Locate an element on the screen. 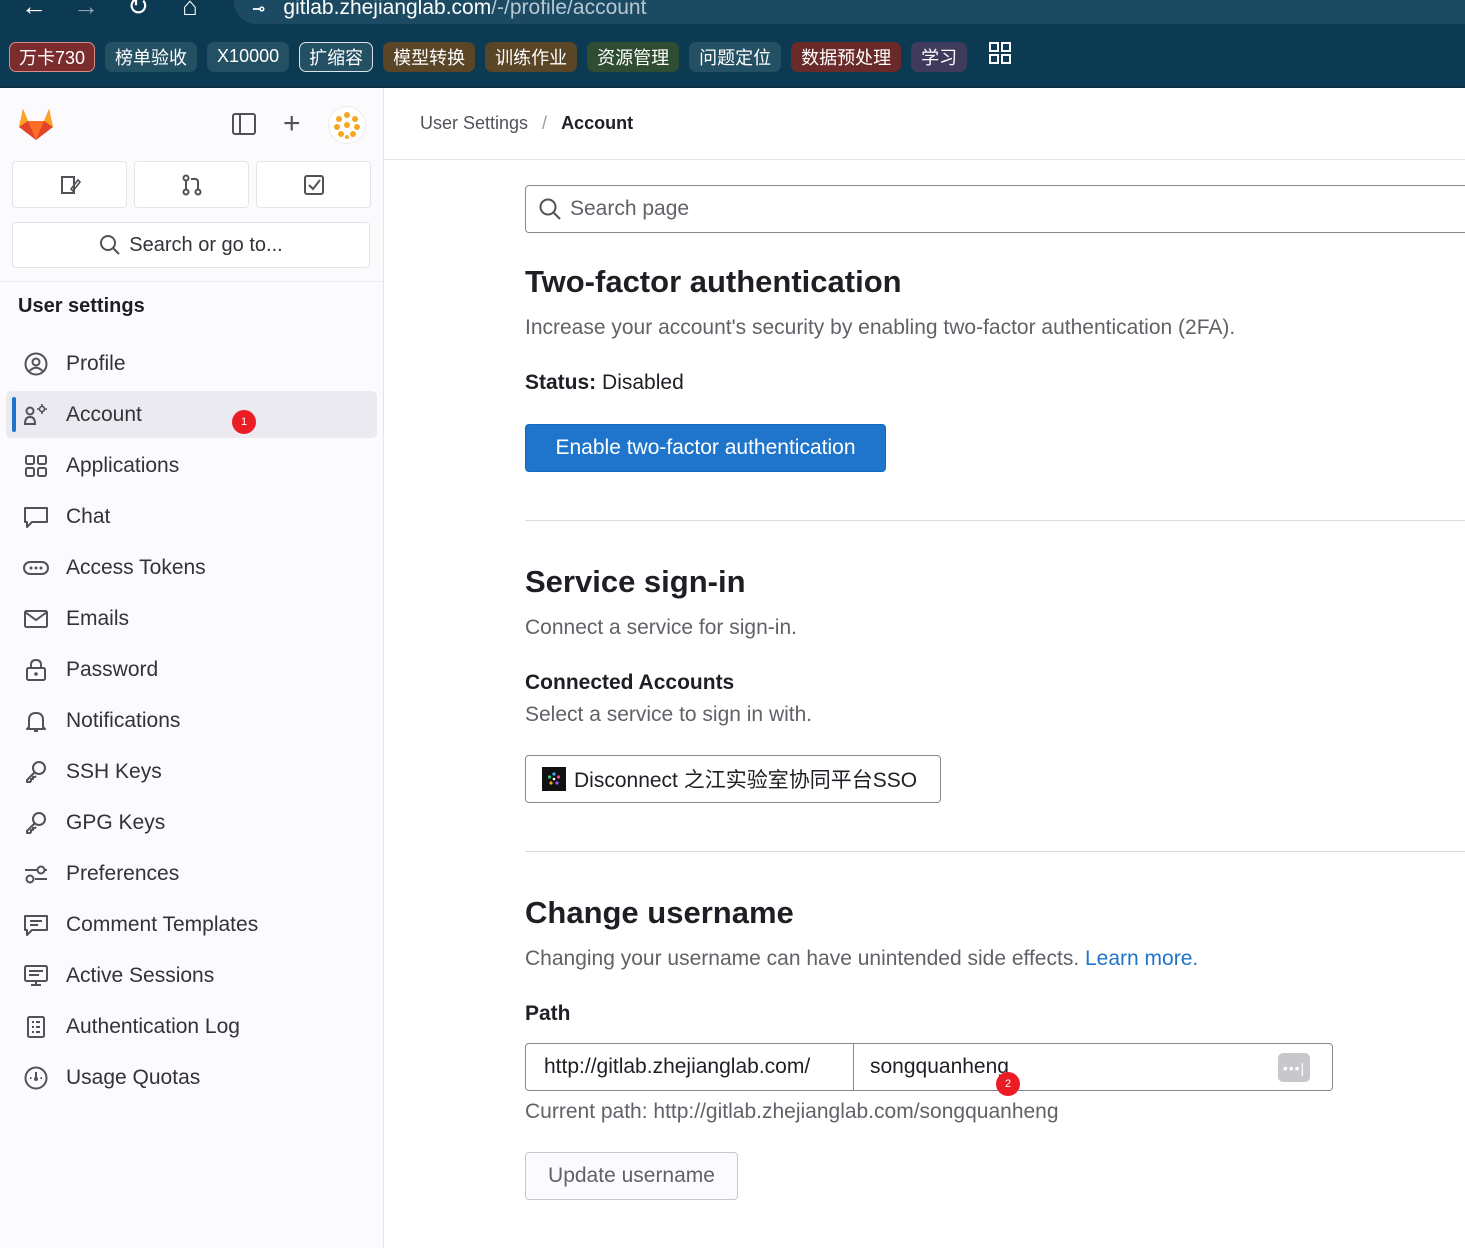 The image size is (1465, 1248). gitlab-logo-icon is located at coordinates (36, 124).